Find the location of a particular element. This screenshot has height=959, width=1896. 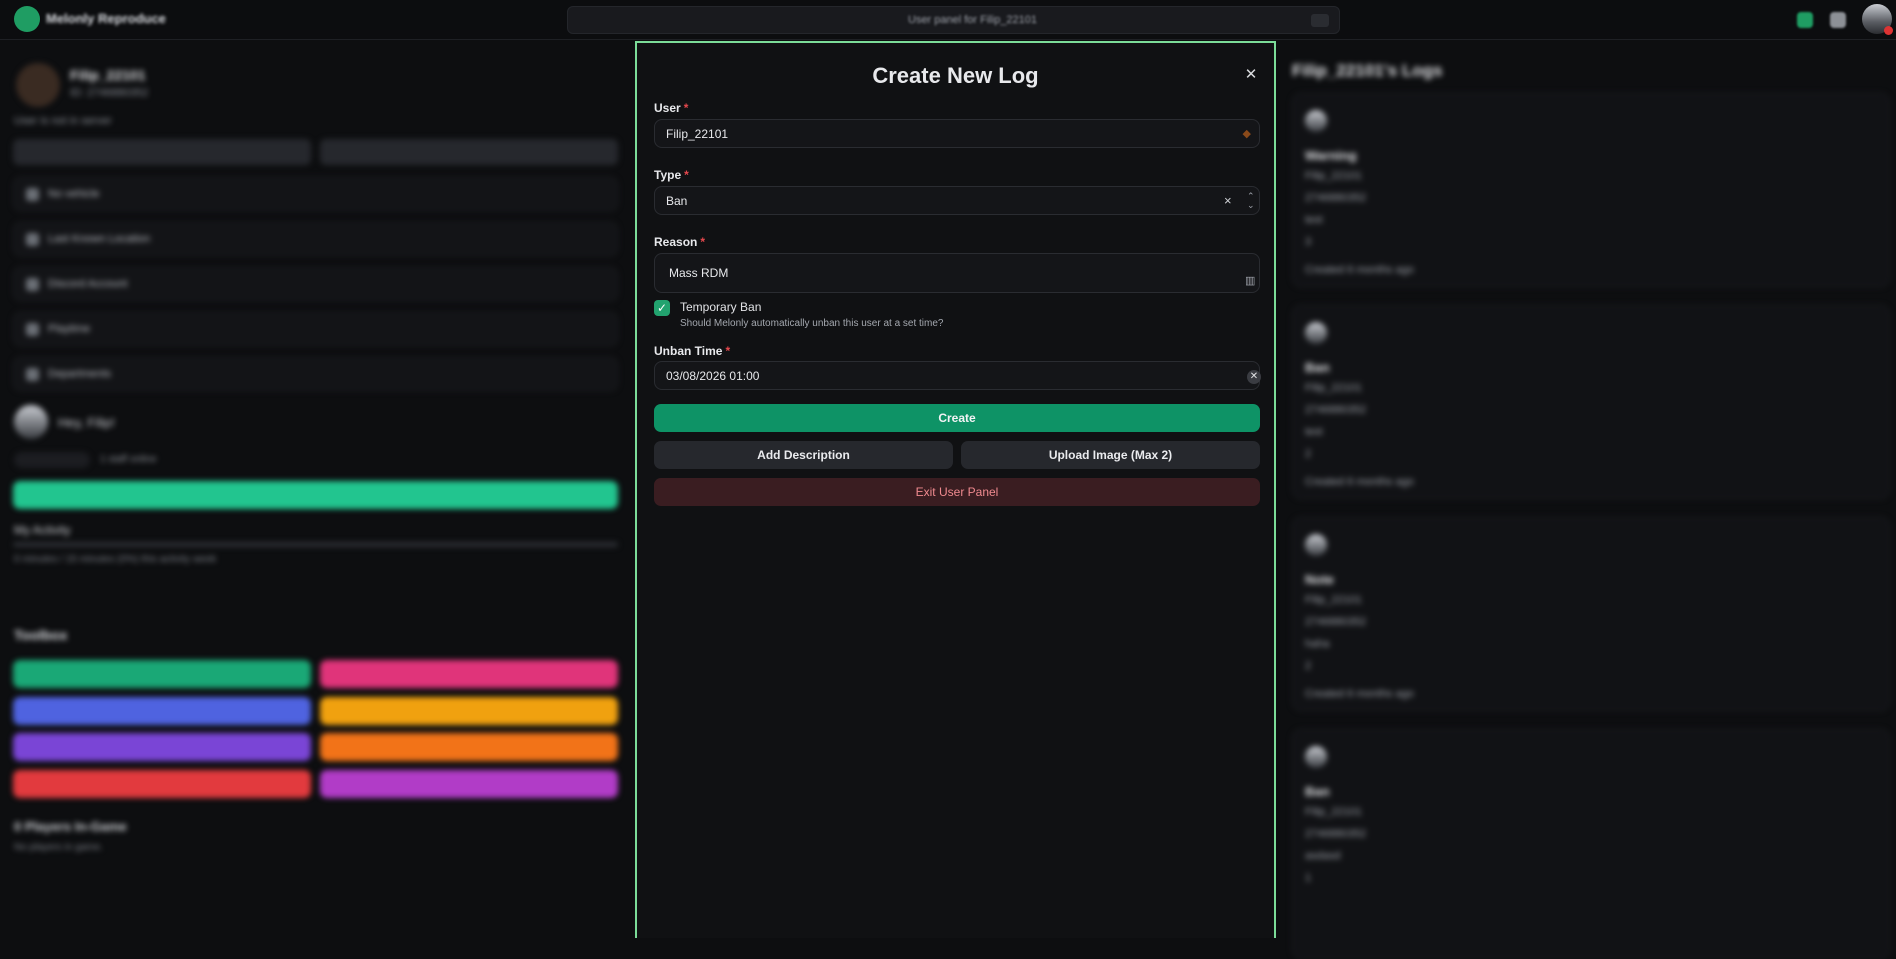

cloud-icon is located at coordinates (1805, 20).